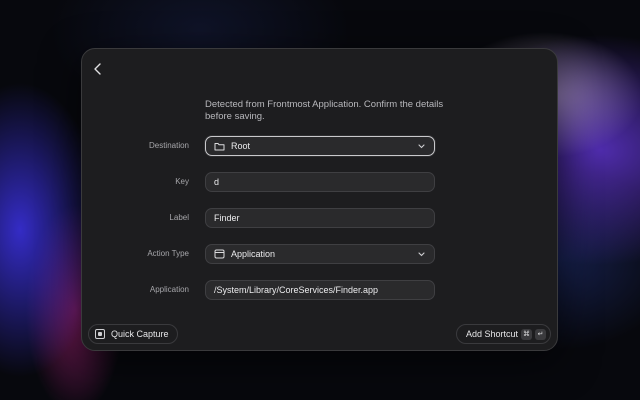  What do you see at coordinates (296, 290) in the screenshot?
I see `application-path-value: /System/Library/CoreServices/Finder.app` at bounding box center [296, 290].